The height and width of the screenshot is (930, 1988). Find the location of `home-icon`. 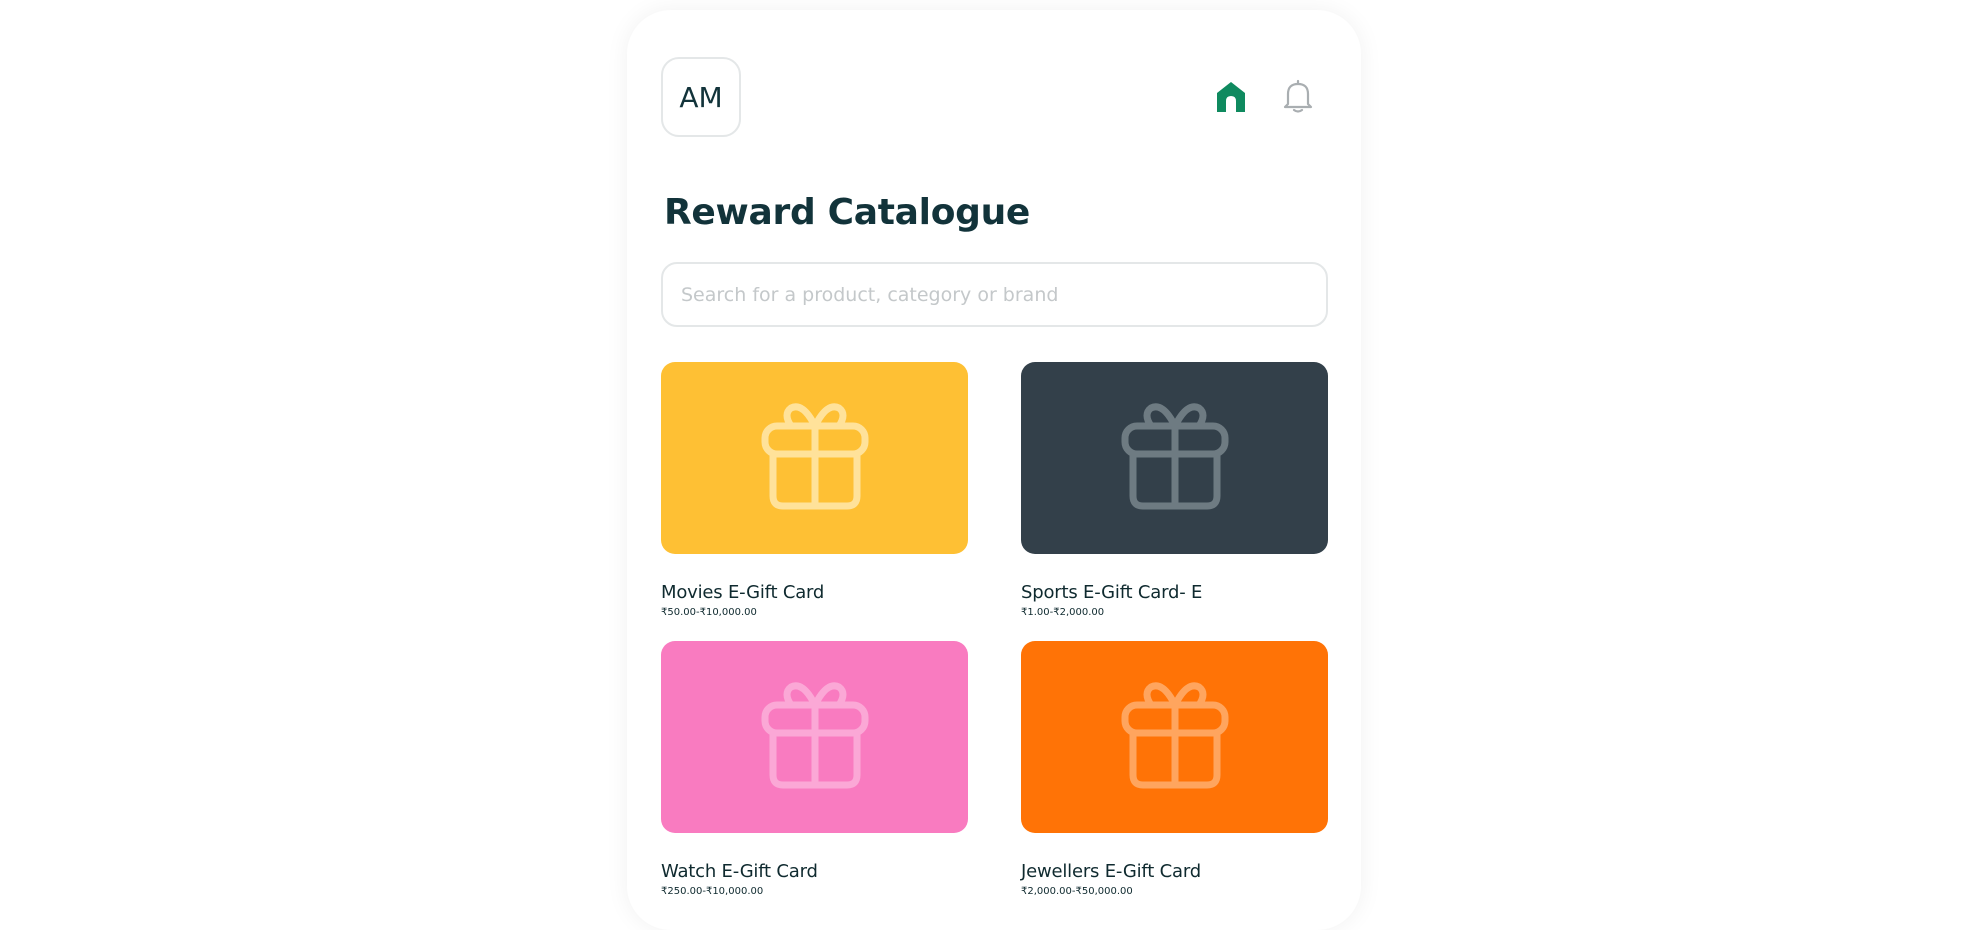

home-icon is located at coordinates (1231, 97).